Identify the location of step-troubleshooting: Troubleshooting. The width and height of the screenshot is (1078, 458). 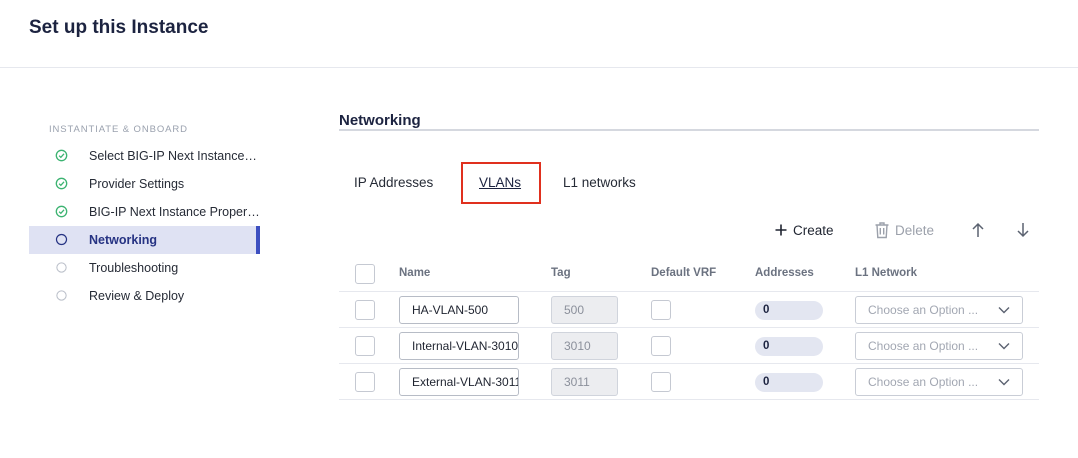
(144, 268).